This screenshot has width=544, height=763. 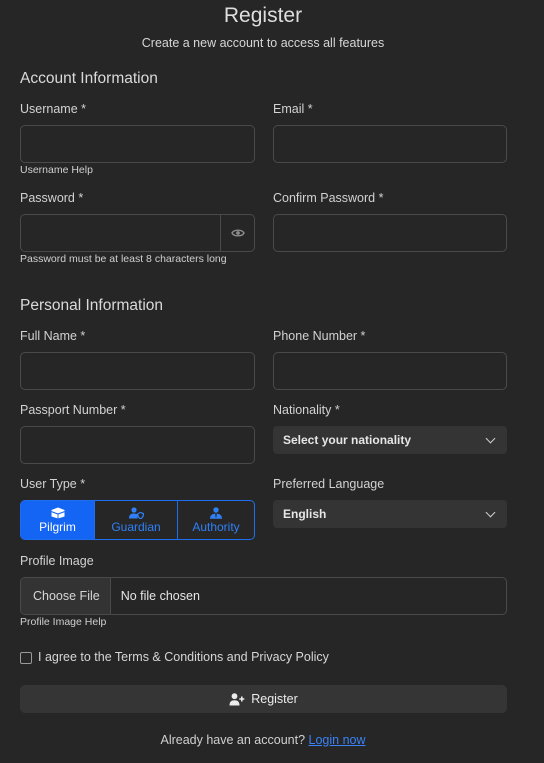 I want to click on eye-icon, so click(x=237, y=233).